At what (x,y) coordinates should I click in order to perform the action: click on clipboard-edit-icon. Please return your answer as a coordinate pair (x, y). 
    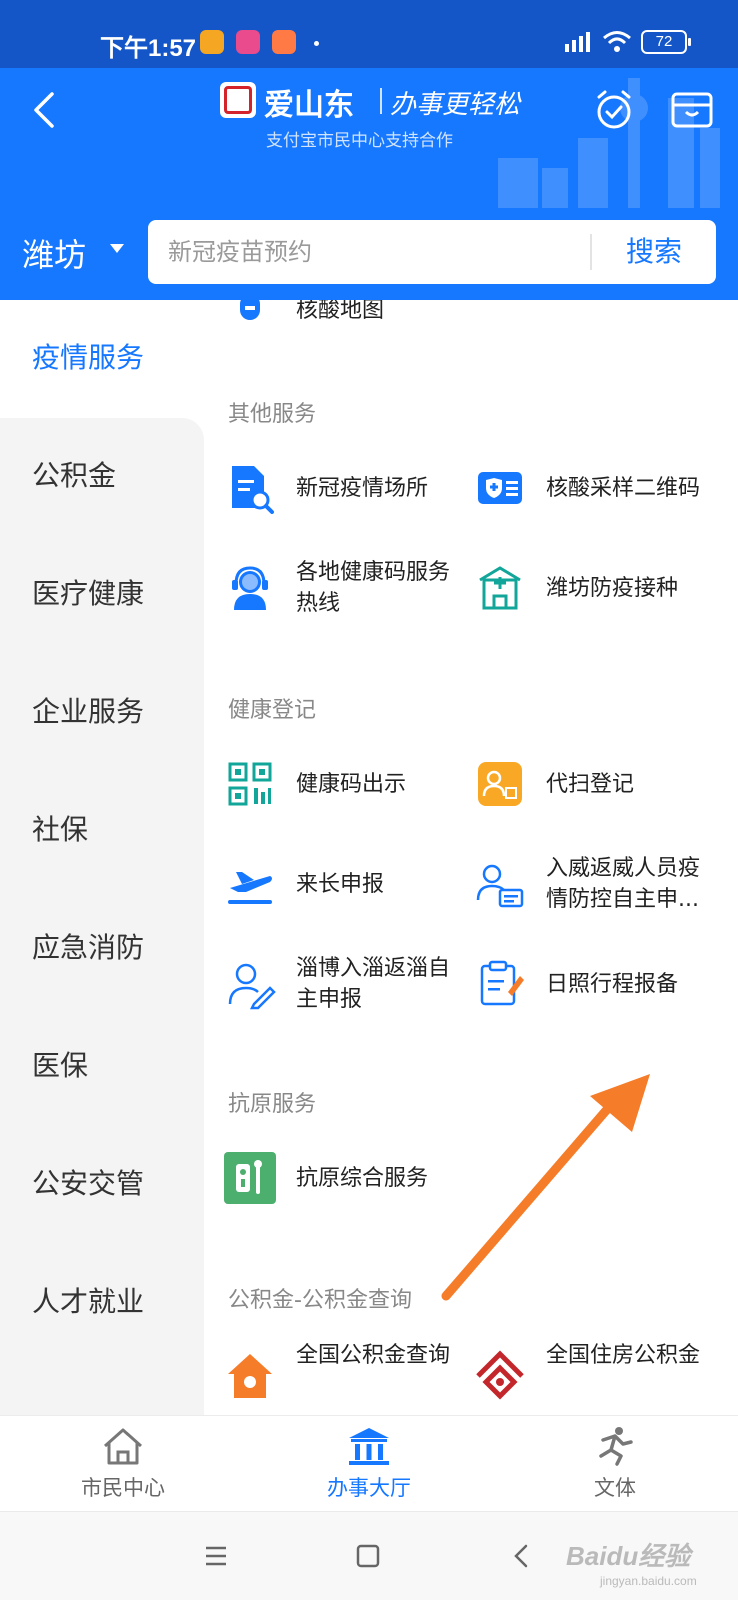
    Looking at the image, I should click on (502, 983).